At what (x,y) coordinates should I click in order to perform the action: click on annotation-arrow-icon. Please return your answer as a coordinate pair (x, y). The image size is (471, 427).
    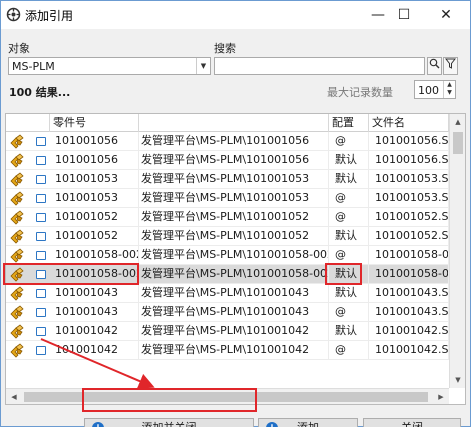
    Looking at the image, I should click on (97, 363).